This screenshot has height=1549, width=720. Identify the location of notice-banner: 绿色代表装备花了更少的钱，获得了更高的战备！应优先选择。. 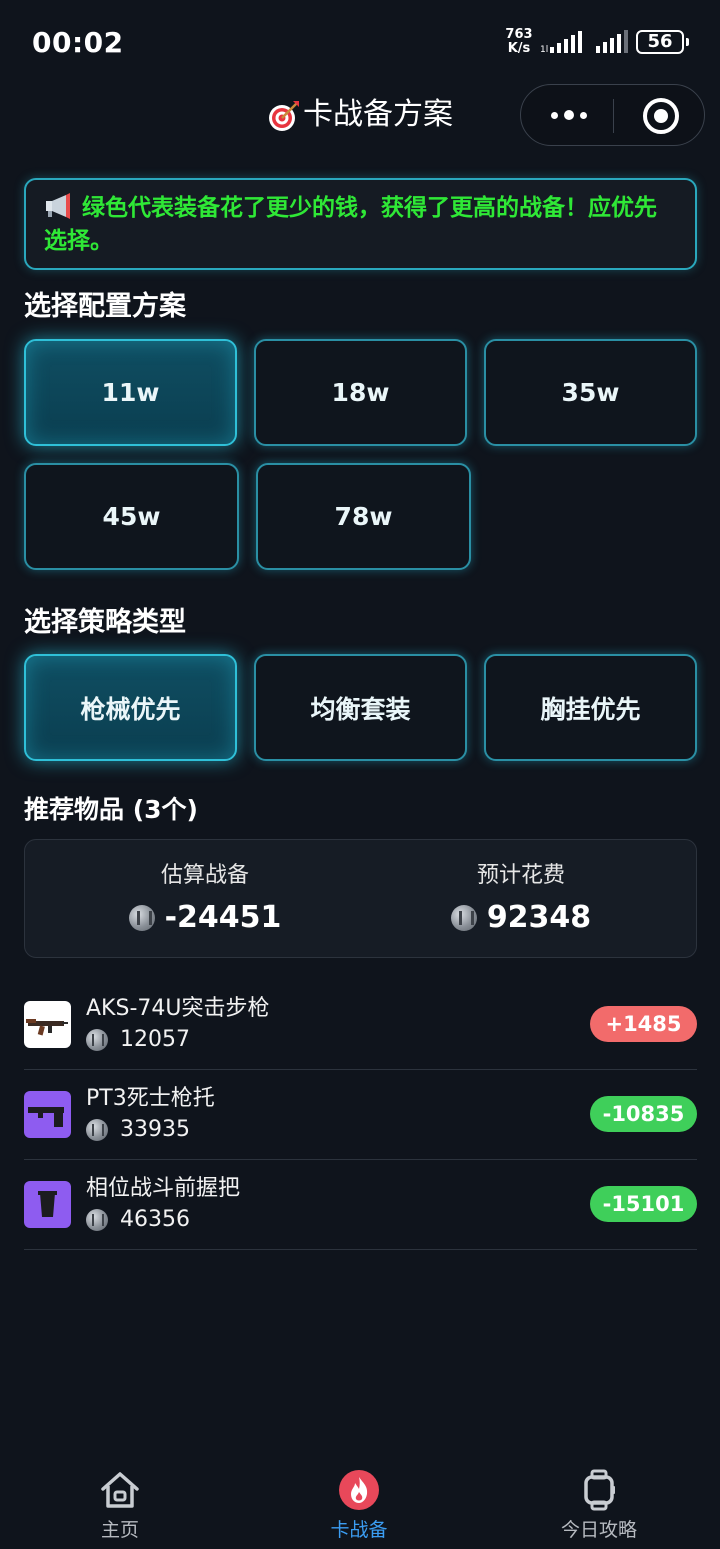
(360, 224).